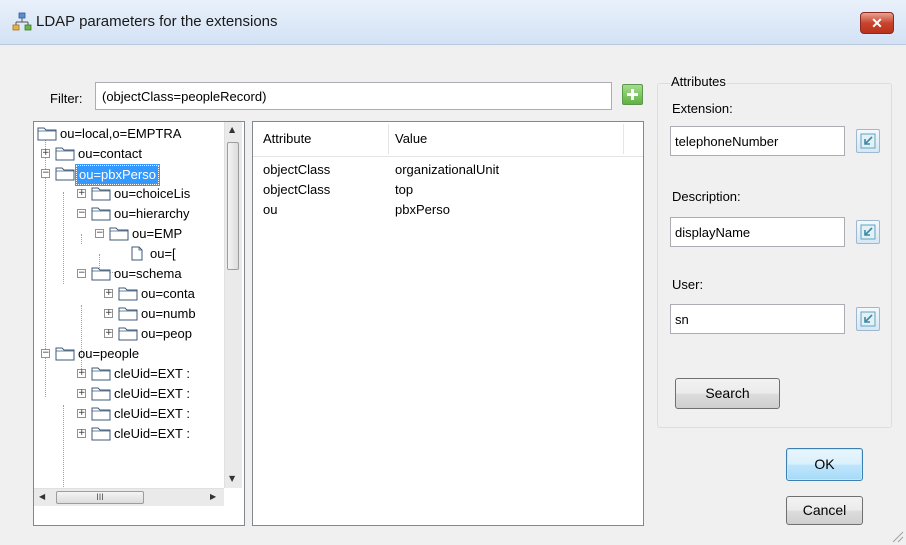  Describe the element at coordinates (152, 193) in the screenshot. I see `tree-node-label: ou=choiceLis` at that location.